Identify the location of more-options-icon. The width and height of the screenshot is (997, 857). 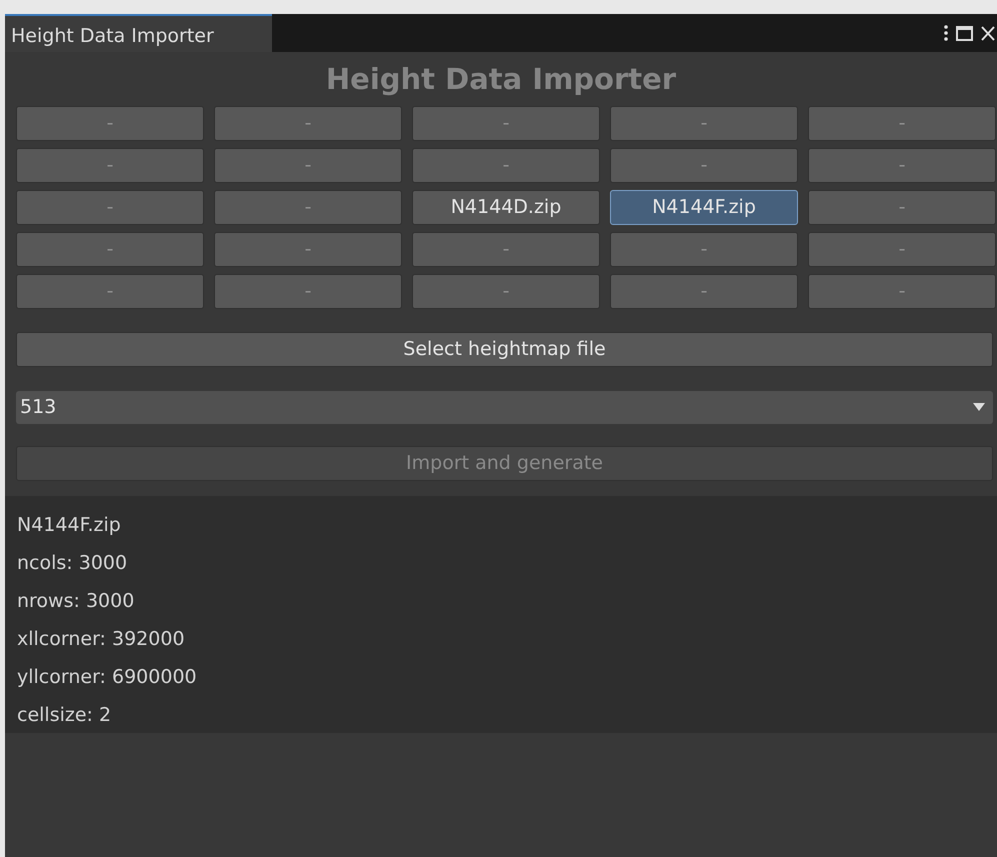
(946, 33).